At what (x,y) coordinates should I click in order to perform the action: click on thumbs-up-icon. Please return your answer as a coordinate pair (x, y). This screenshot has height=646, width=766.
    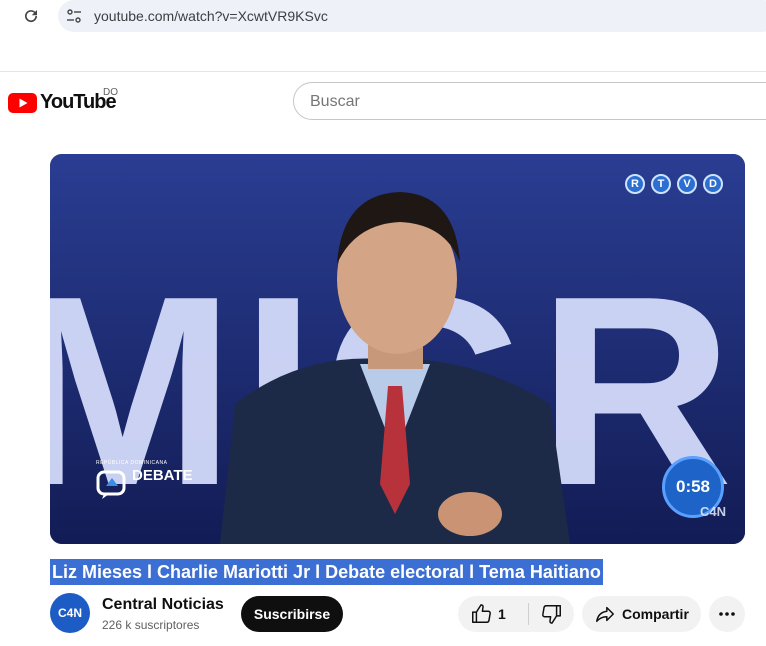
    Looking at the image, I should click on (481, 613).